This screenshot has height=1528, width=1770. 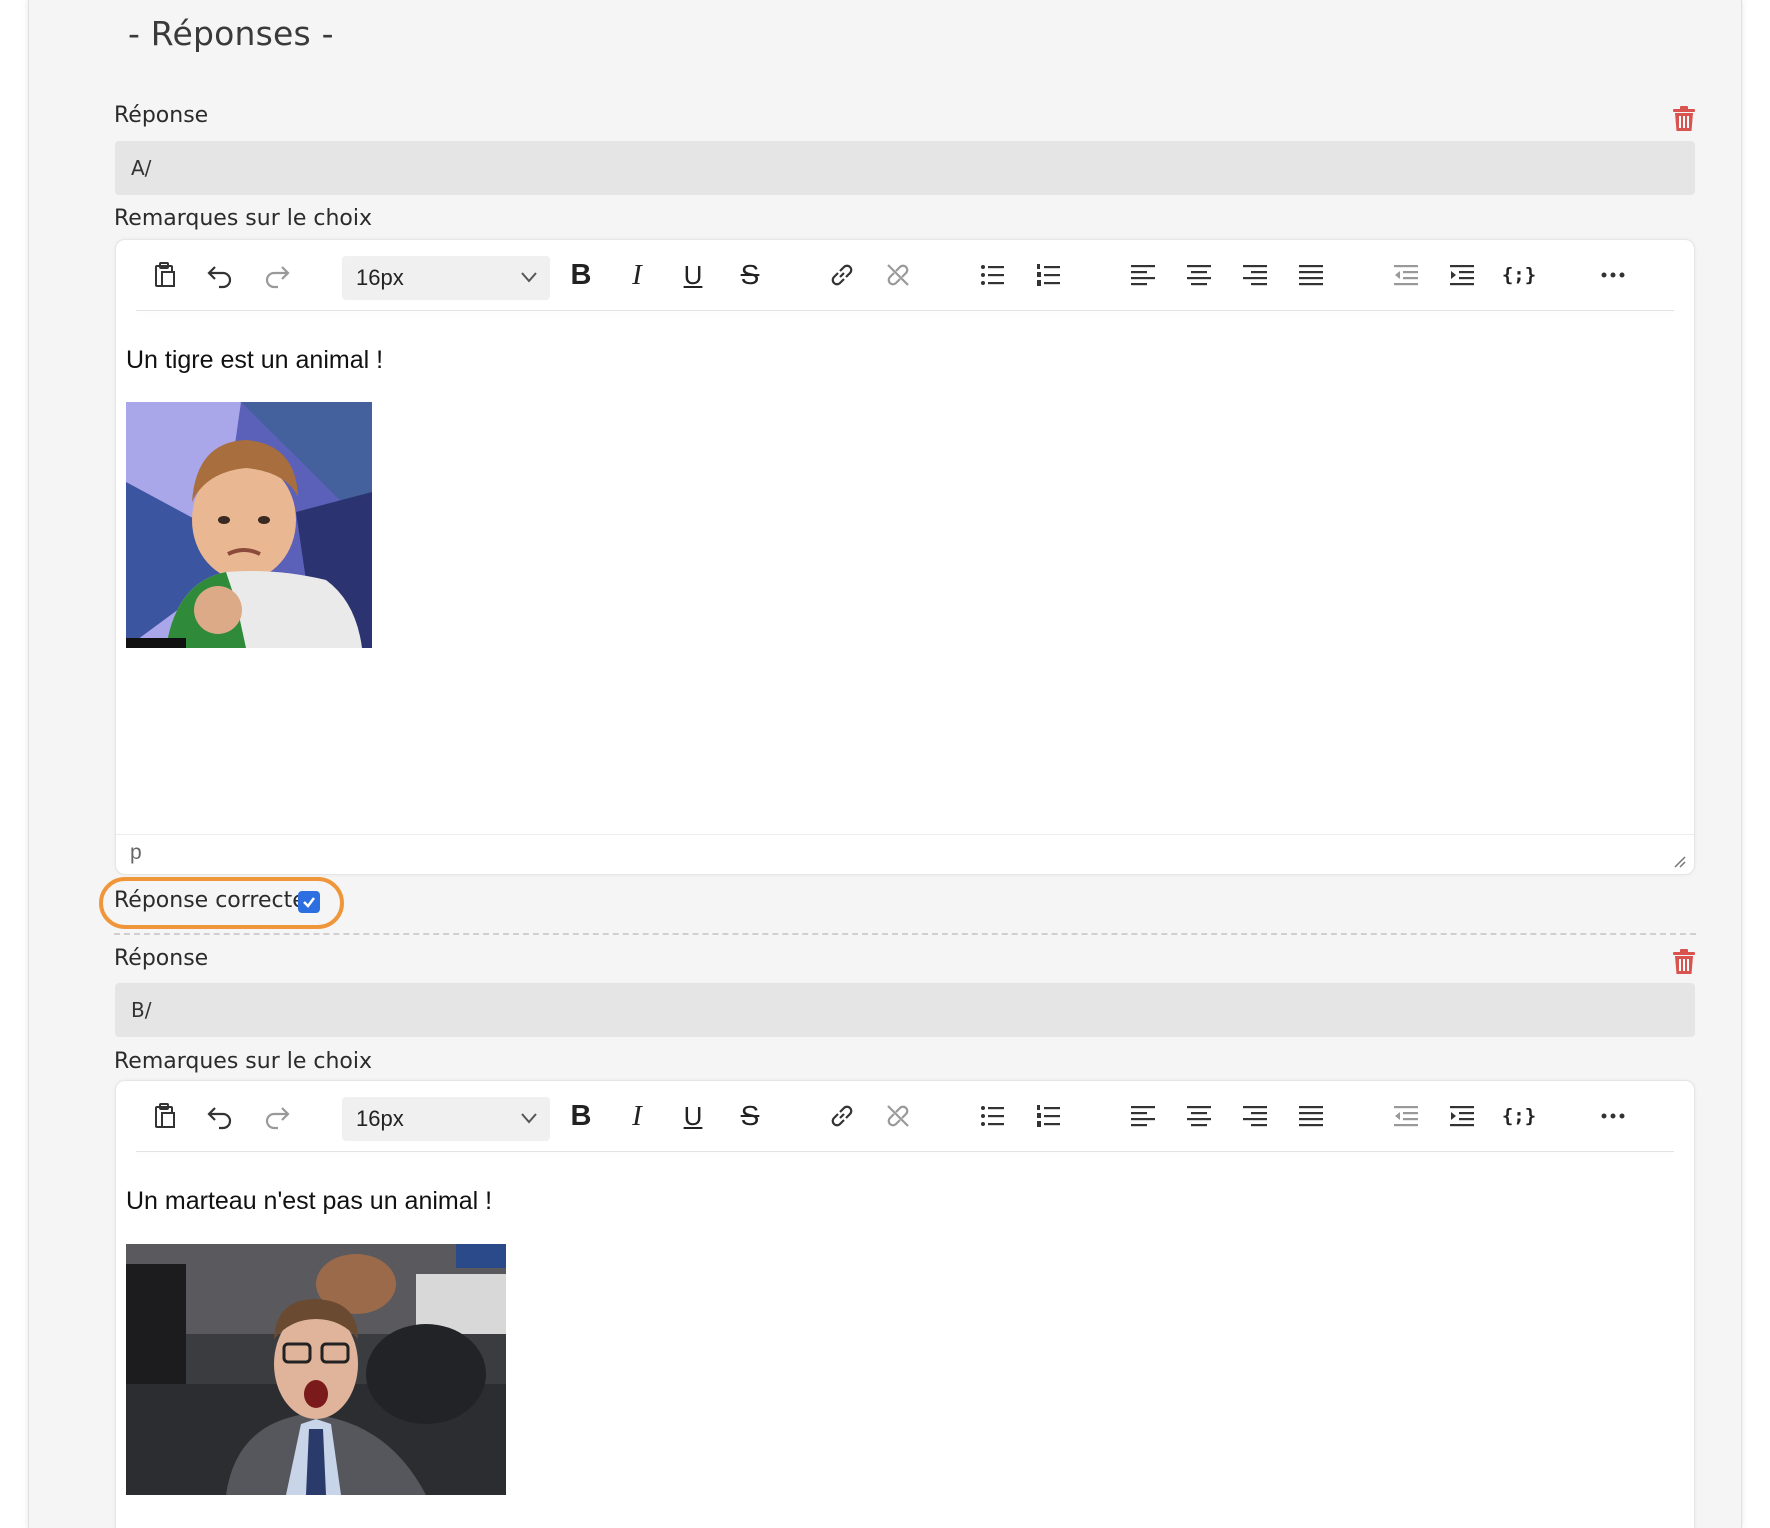 What do you see at coordinates (231, 33) in the screenshot?
I see `section-title: - Réponses -` at bounding box center [231, 33].